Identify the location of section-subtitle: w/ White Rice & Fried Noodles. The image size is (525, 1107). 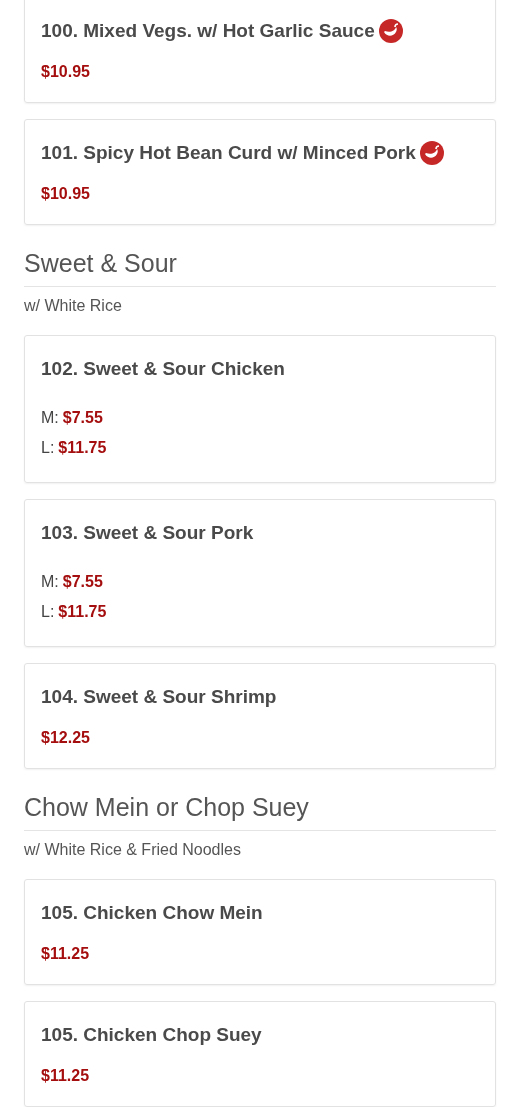
(133, 850).